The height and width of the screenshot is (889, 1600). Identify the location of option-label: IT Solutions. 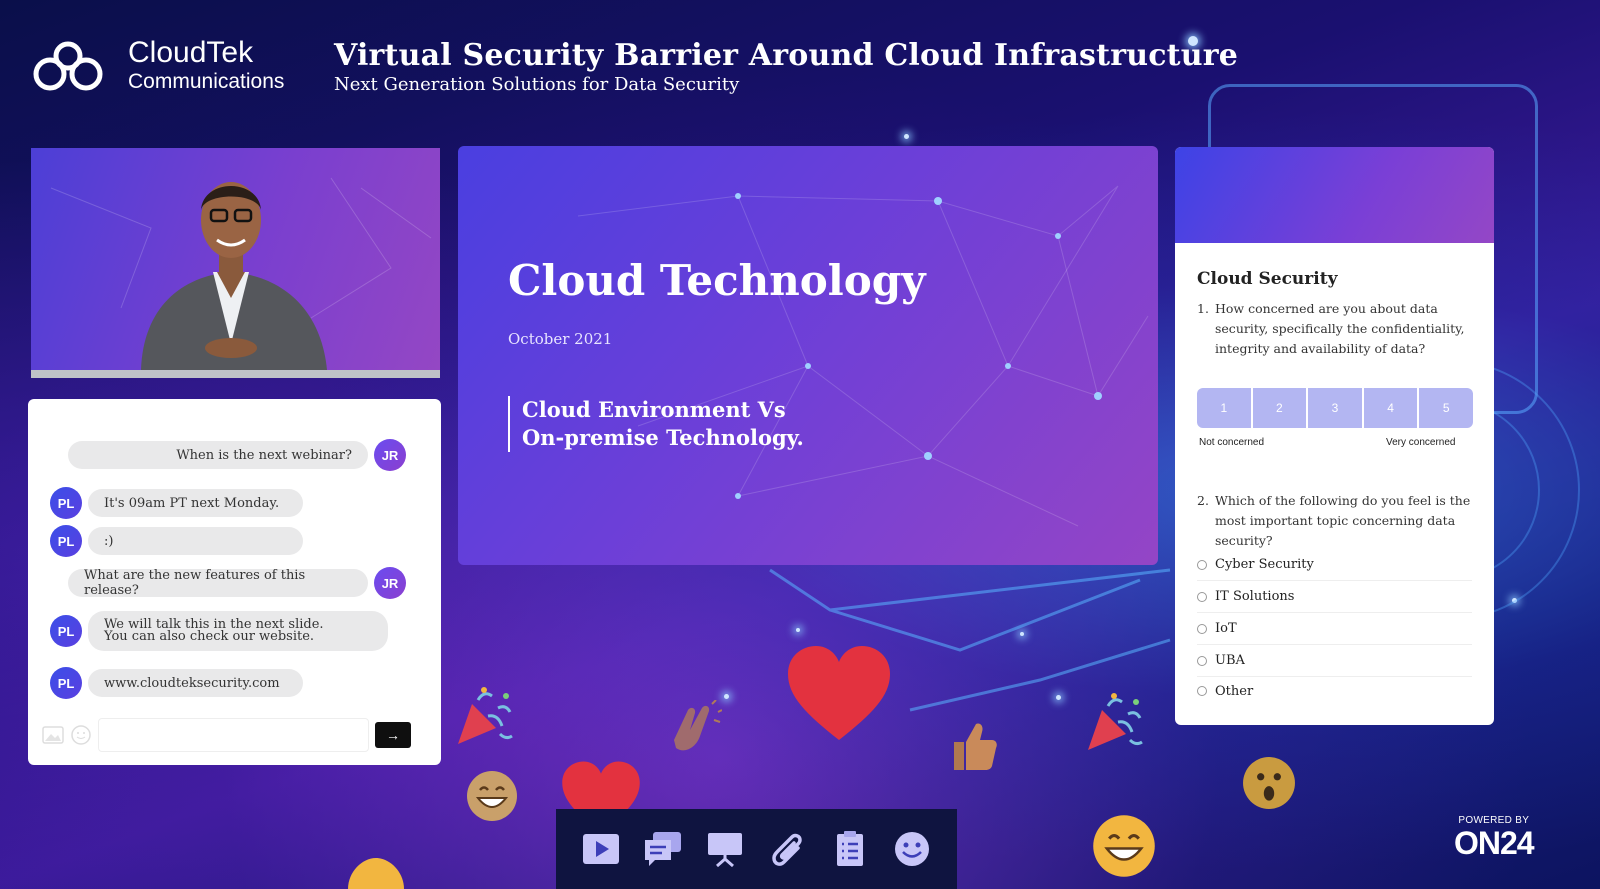
(1255, 596).